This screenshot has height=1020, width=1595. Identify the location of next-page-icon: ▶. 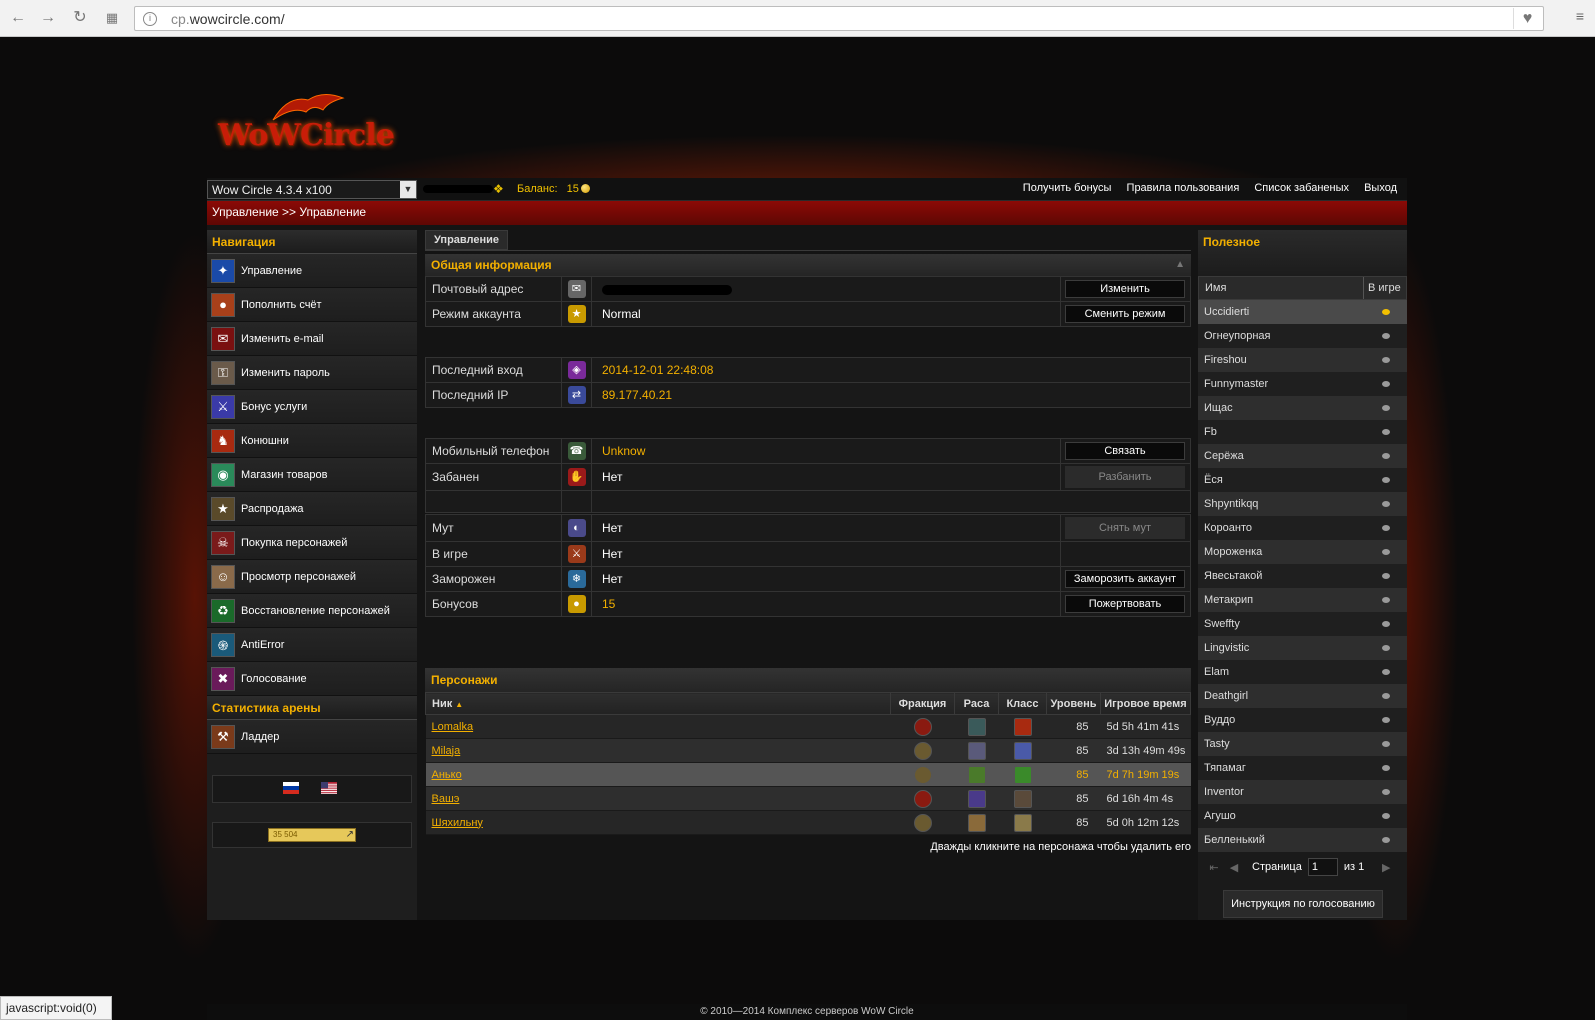
(1386, 867).